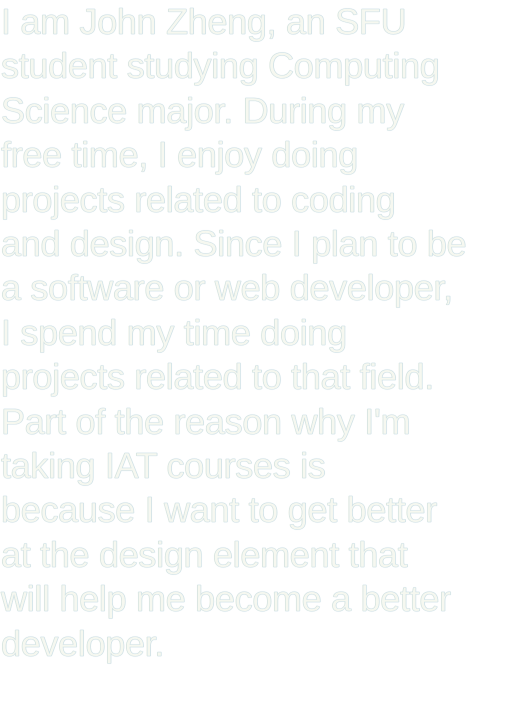 This screenshot has height=704, width=511. I want to click on bio-line: Part of the reason why I'm, so click(206, 421).